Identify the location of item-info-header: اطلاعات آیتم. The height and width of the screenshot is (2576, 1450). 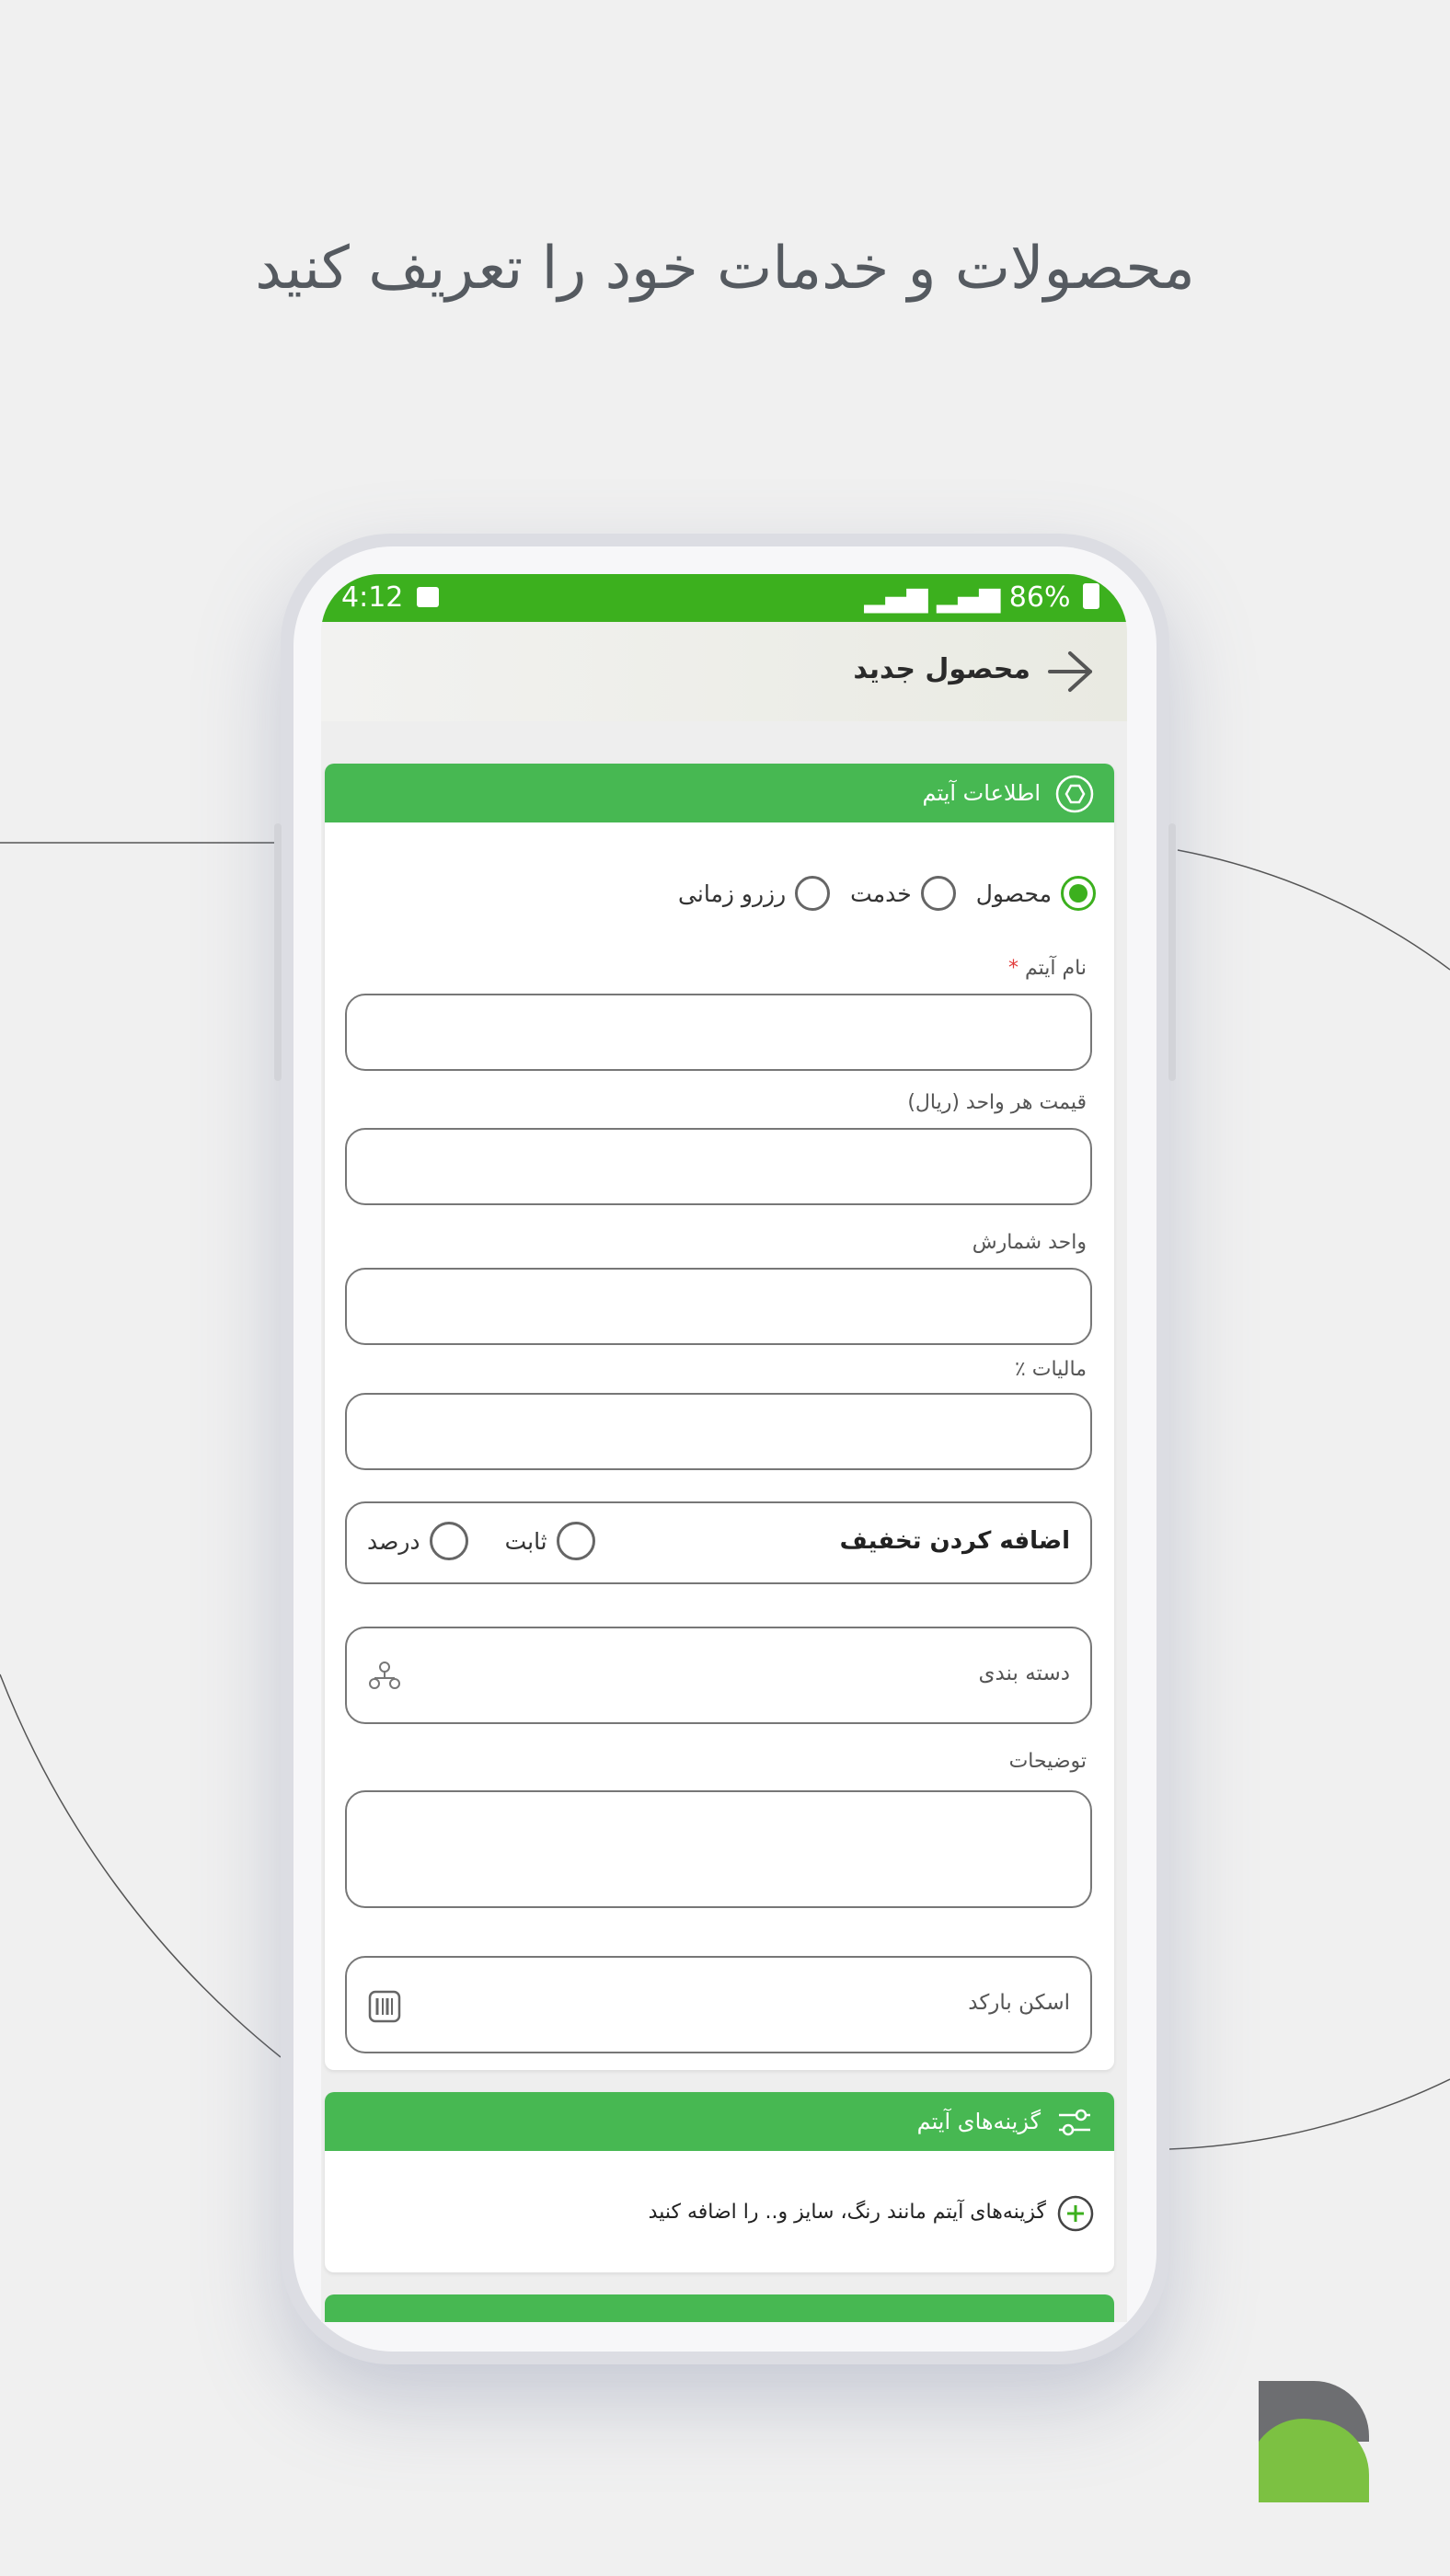
(719, 793).